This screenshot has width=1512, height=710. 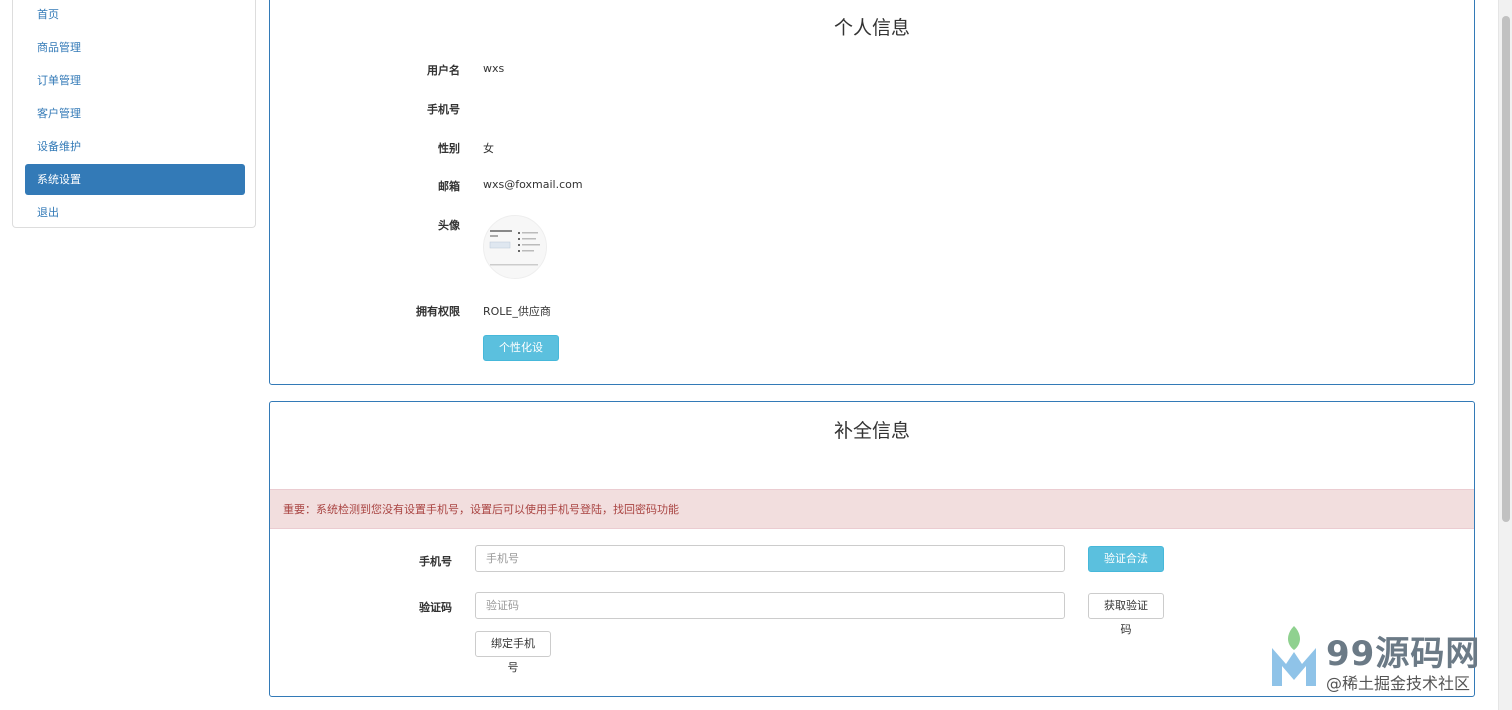 I want to click on watermark-sub: @稀土掘金技术社区, so click(x=1398, y=683).